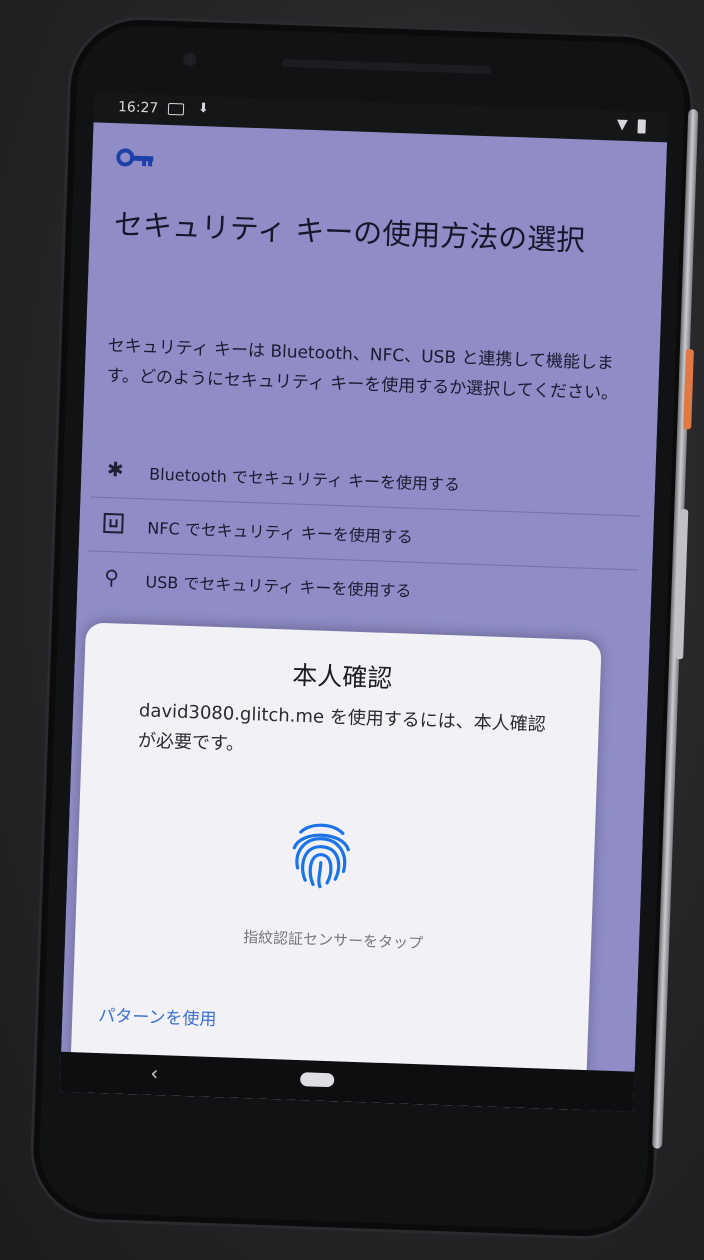 This screenshot has width=704, height=1260. Describe the element at coordinates (333, 940) in the screenshot. I see `fingerprint-hint: 指紋認証センサーをタップ` at that location.